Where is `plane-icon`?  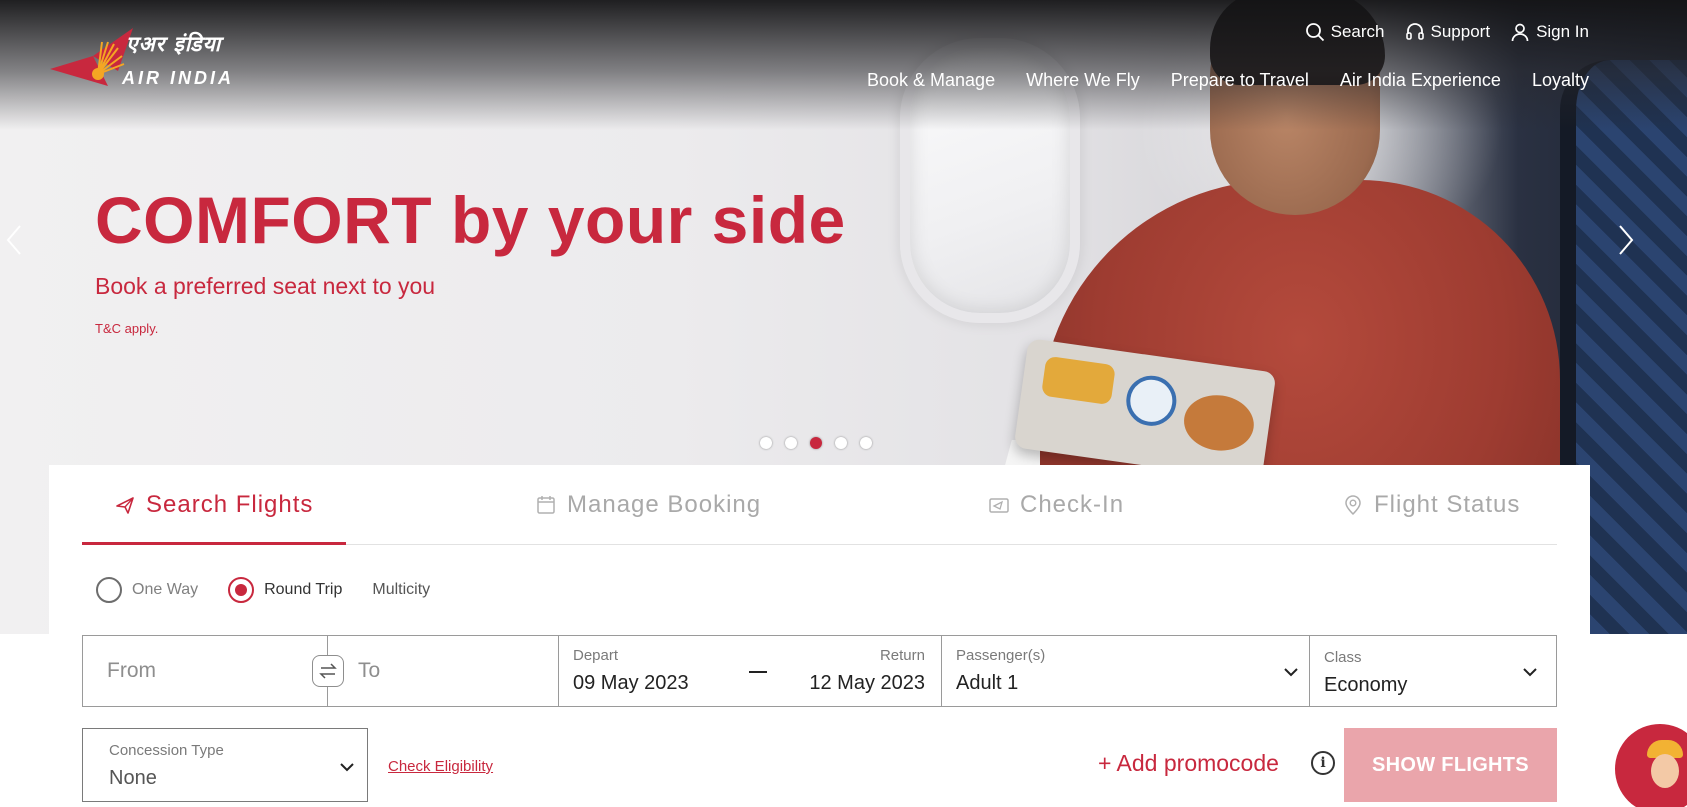 plane-icon is located at coordinates (125, 505).